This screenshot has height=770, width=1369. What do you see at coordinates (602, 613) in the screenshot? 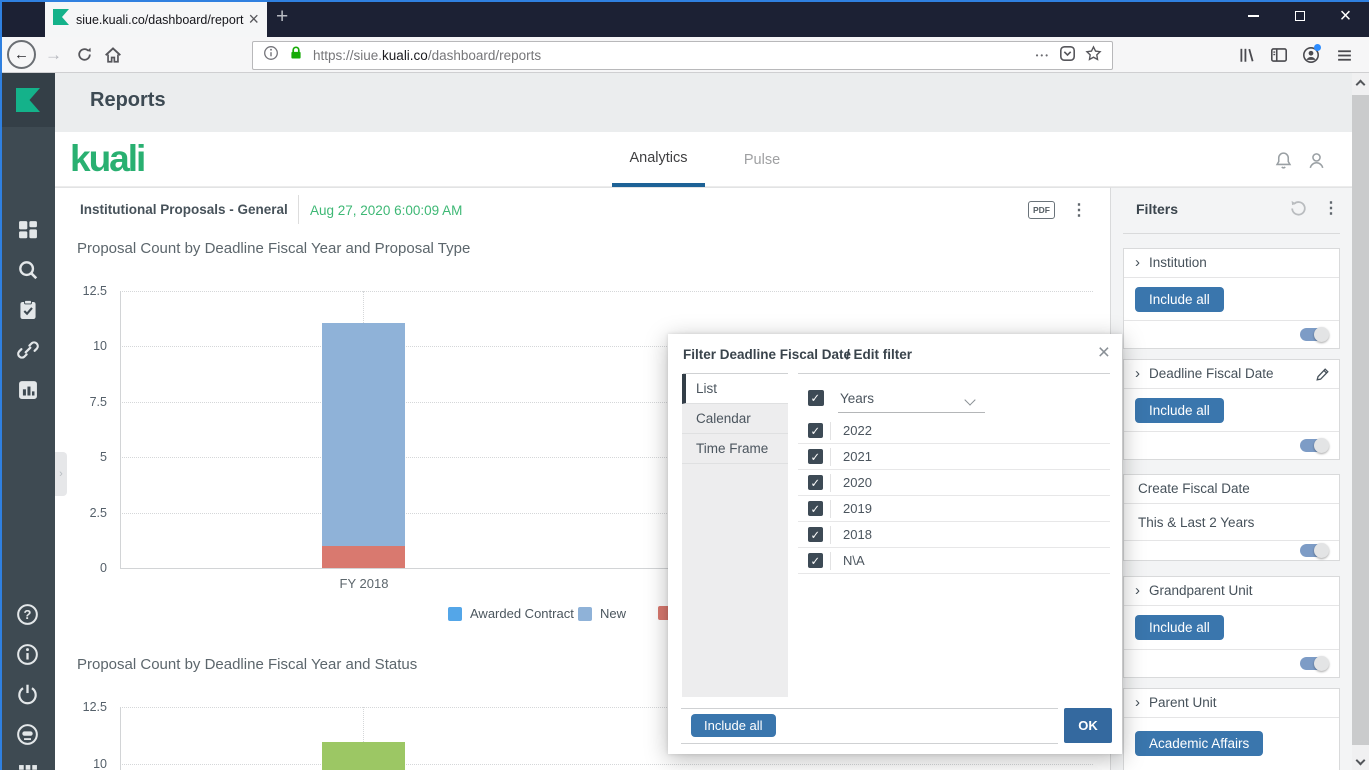
I see `legend-item: New` at bounding box center [602, 613].